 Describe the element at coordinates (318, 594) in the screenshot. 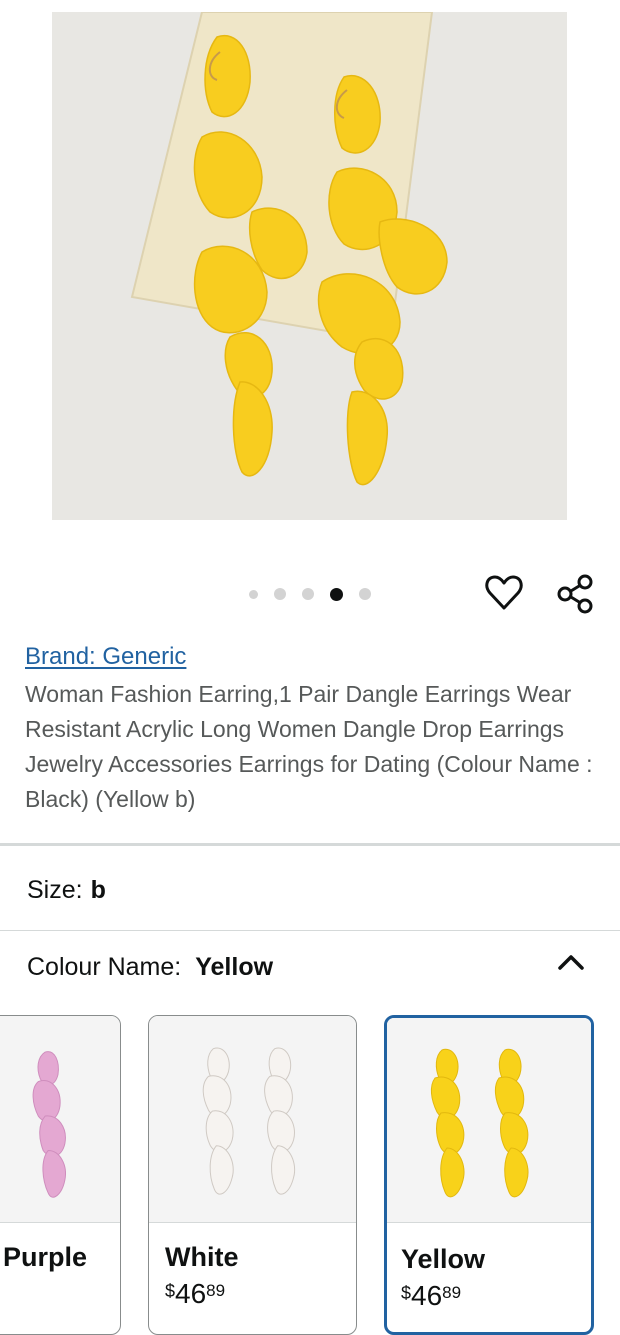

I see `image-carousel-dots` at that location.